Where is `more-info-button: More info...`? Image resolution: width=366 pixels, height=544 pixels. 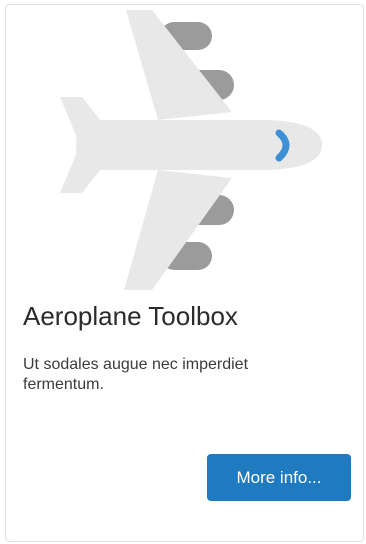 more-info-button: More info... is located at coordinates (279, 477).